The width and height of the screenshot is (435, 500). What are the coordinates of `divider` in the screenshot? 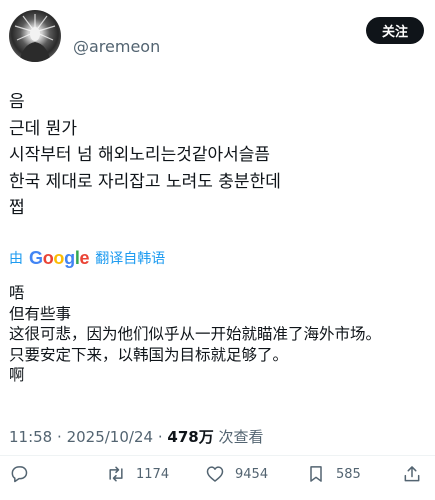 It's located at (217, 455).